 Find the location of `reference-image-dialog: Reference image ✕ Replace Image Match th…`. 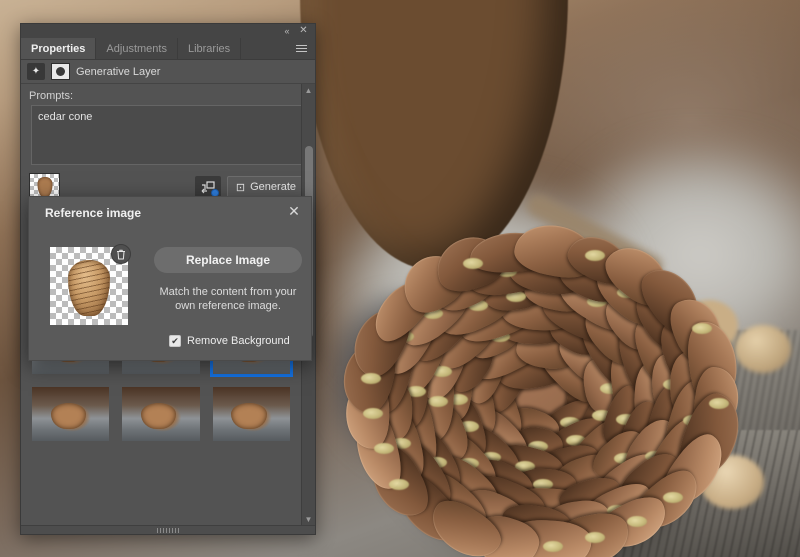

reference-image-dialog: Reference image ✕ Replace Image Match th… is located at coordinates (170, 278).